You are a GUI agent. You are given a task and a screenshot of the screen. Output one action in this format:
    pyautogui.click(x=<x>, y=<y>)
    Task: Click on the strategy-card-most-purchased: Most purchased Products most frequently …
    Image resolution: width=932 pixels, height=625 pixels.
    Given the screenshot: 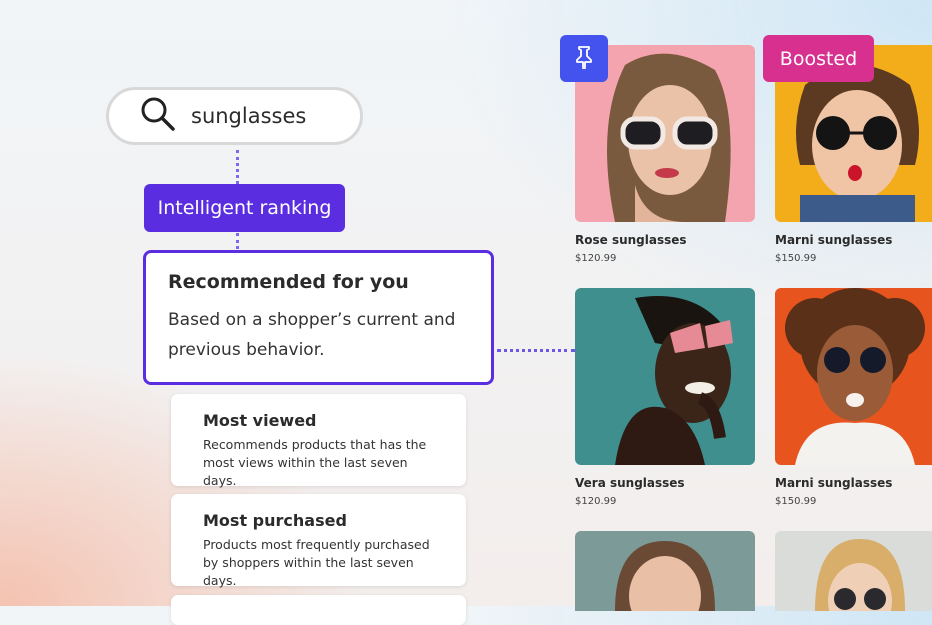 What is the action you would take?
    pyautogui.click(x=318, y=541)
    